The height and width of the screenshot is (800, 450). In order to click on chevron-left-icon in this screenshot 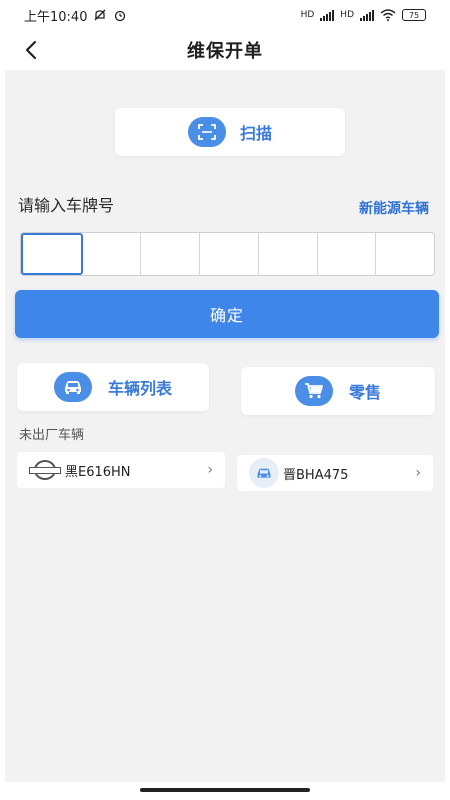, I will do `click(32, 50)`.